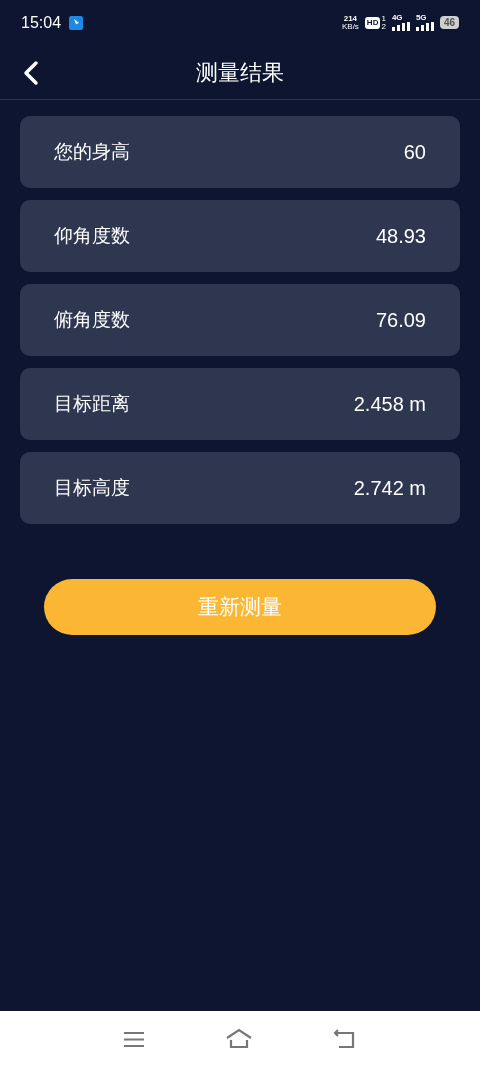  What do you see at coordinates (240, 72) in the screenshot?
I see `page-title: 测量结果` at bounding box center [240, 72].